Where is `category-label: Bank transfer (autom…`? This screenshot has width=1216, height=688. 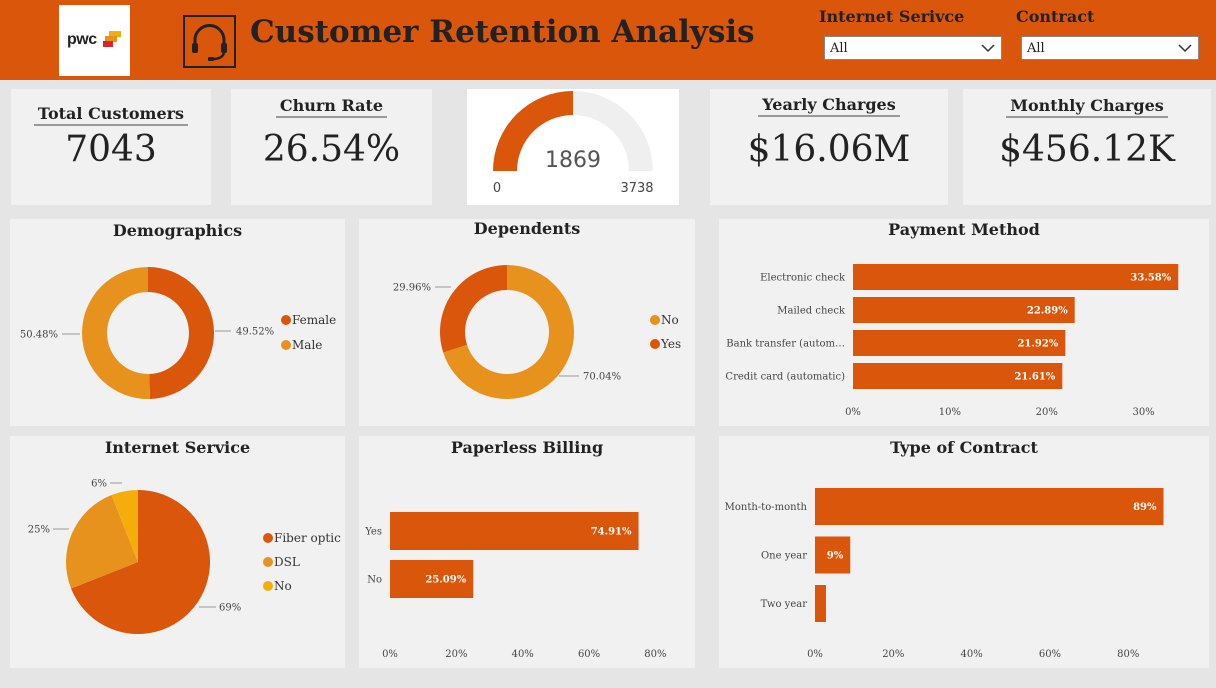 category-label: Bank transfer (autom… is located at coordinates (785, 344).